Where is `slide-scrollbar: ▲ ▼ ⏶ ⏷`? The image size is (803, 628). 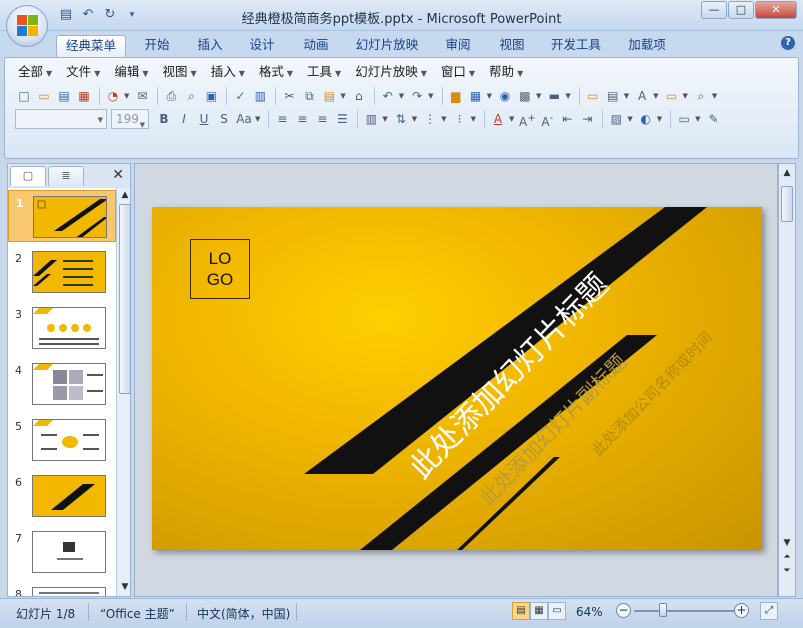
slide-scrollbar: ▲ ▼ ⏶ ⏷ is located at coordinates (787, 380).